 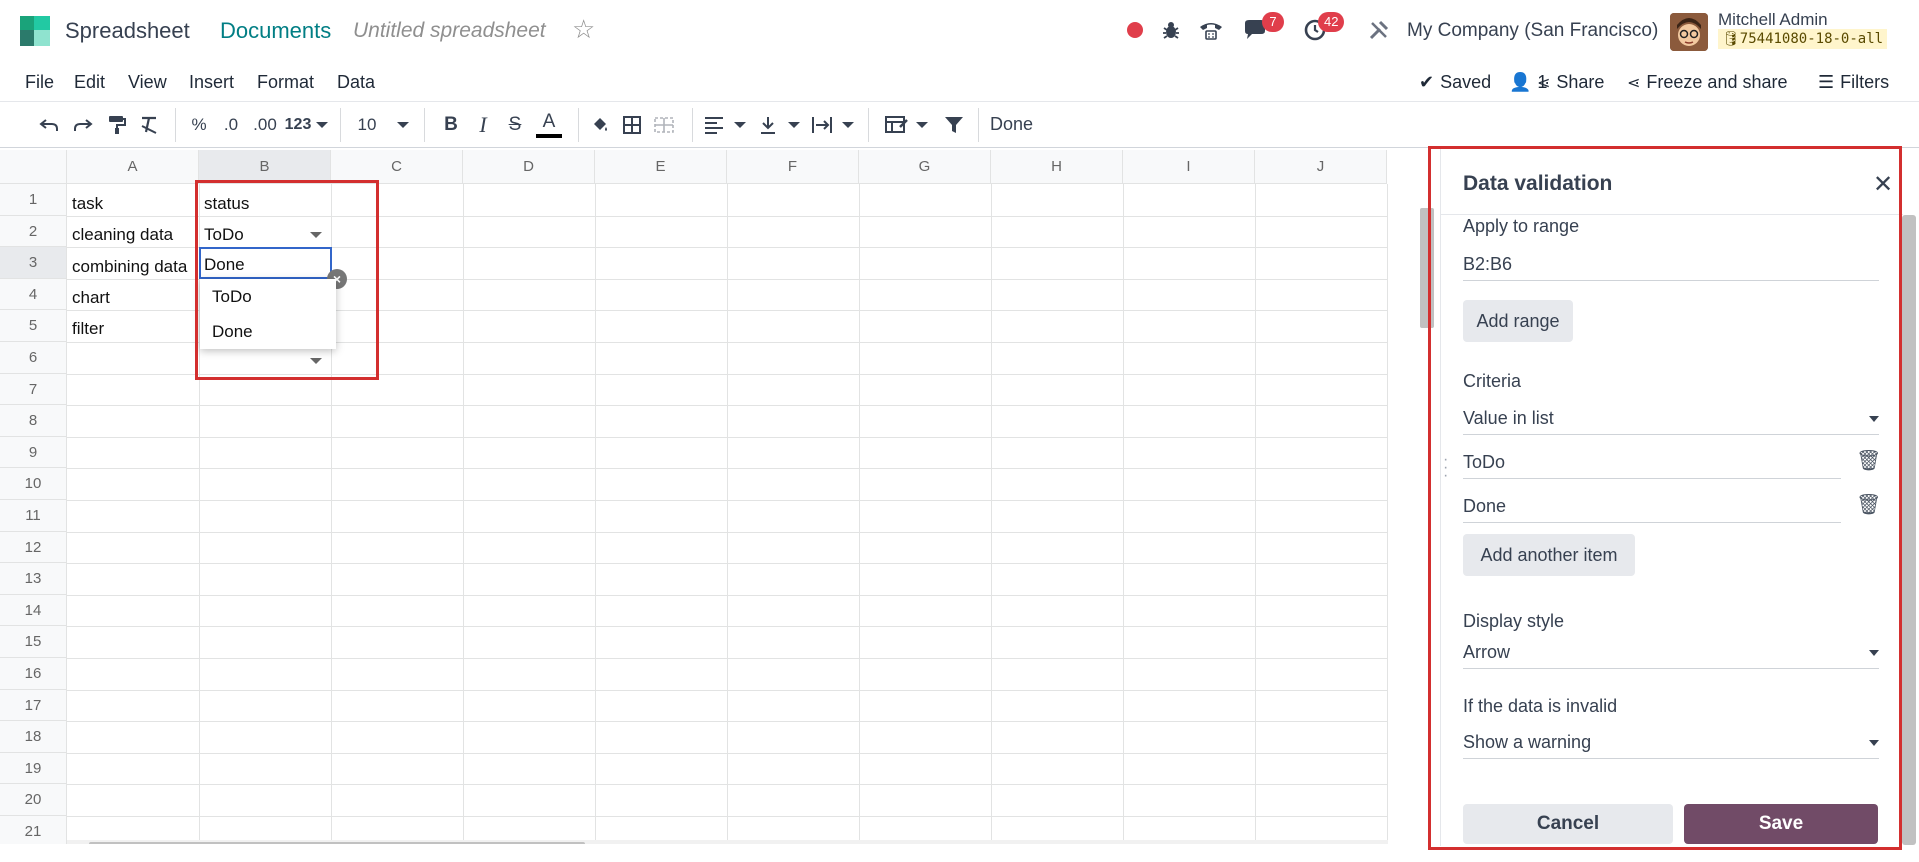 I want to click on horizontal-align-icon, so click(x=714, y=125).